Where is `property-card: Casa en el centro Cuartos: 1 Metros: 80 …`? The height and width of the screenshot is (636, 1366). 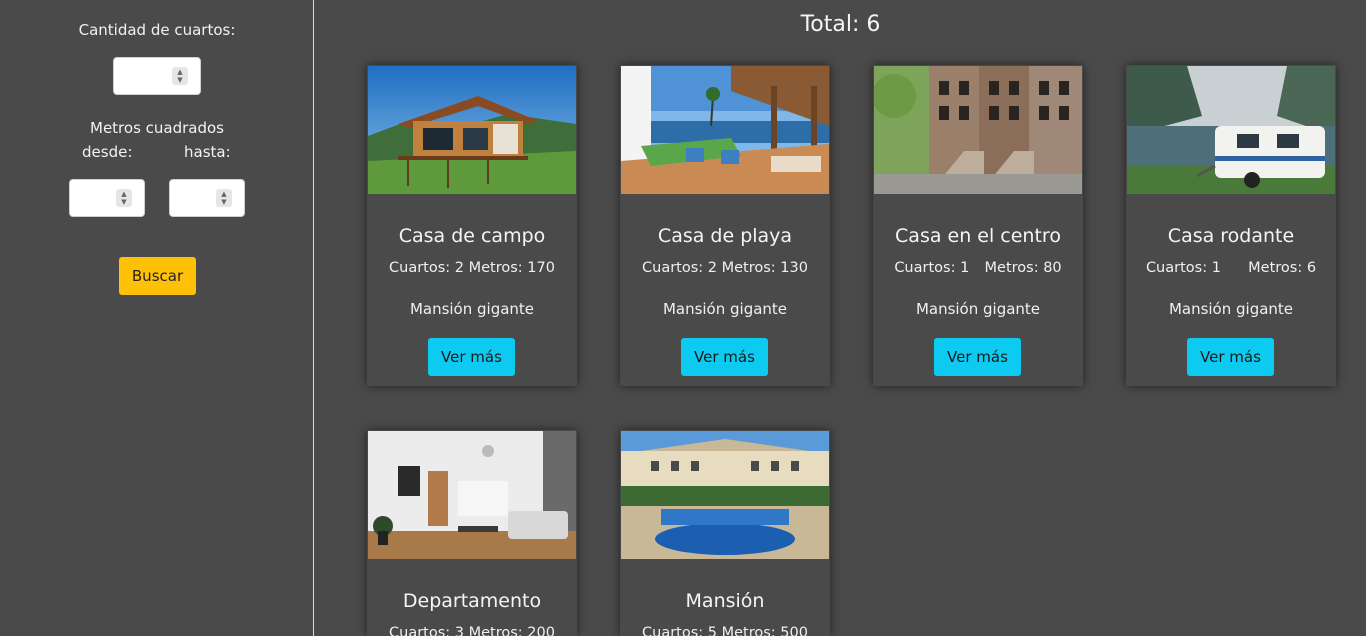 property-card: Casa en el centro Cuartos: 1 Metros: 80 … is located at coordinates (978, 225).